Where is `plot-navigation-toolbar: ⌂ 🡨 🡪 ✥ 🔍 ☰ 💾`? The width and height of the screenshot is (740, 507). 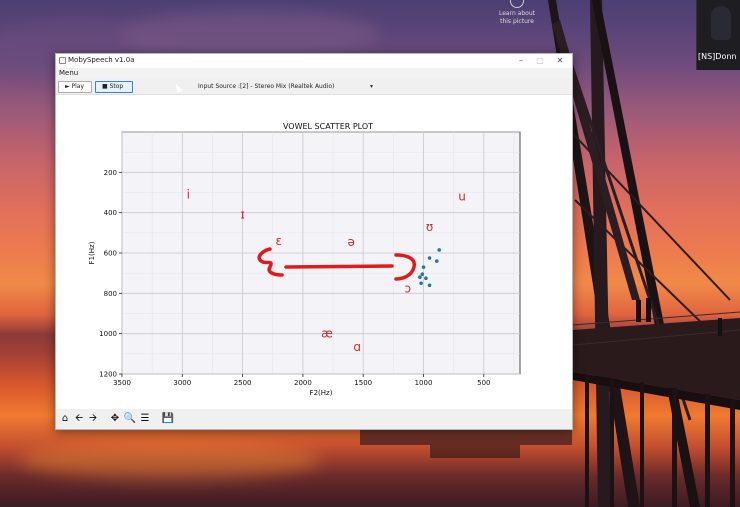
plot-navigation-toolbar: ⌂ 🡨 🡪 ✥ 🔍 ☰ 💾 is located at coordinates (314, 419).